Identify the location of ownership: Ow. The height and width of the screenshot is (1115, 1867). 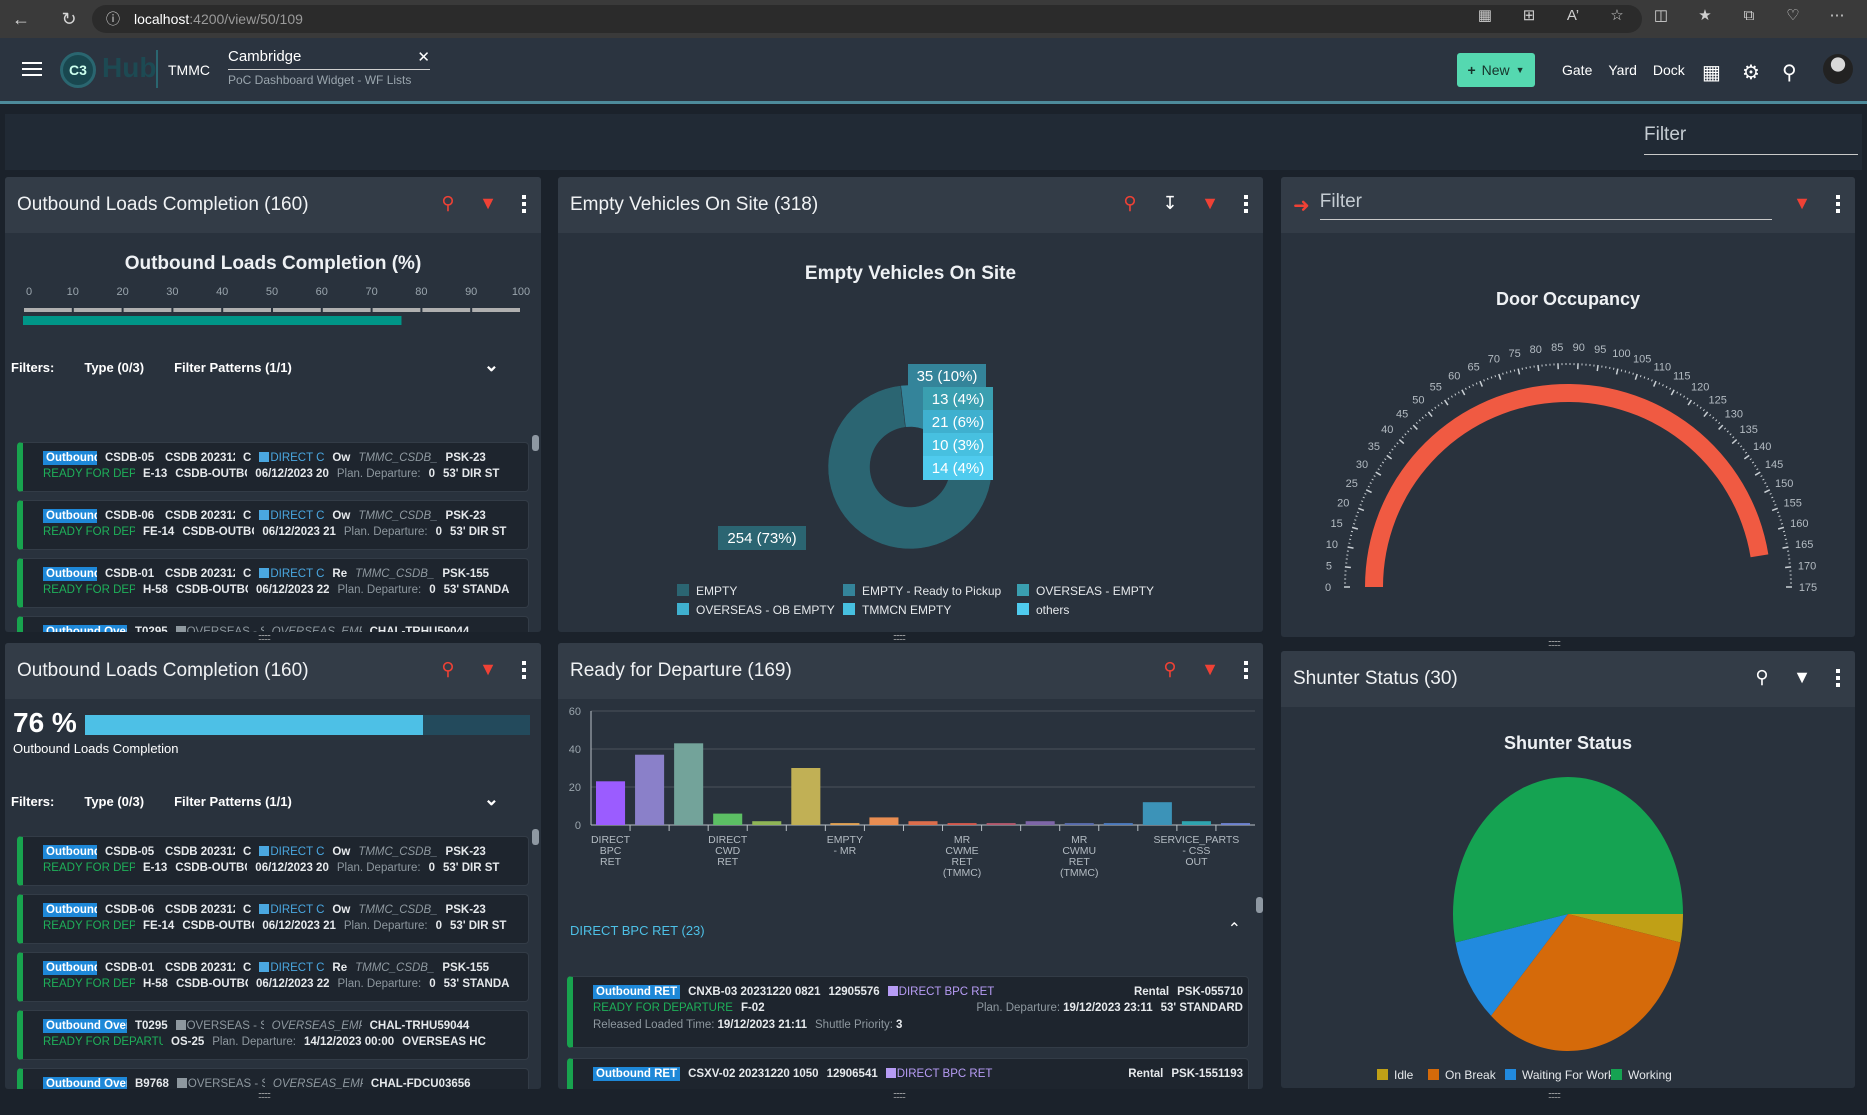
(341, 458).